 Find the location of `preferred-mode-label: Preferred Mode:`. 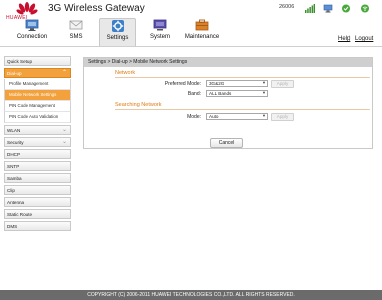

preferred-mode-label: Preferred Mode: is located at coordinates (182, 84).